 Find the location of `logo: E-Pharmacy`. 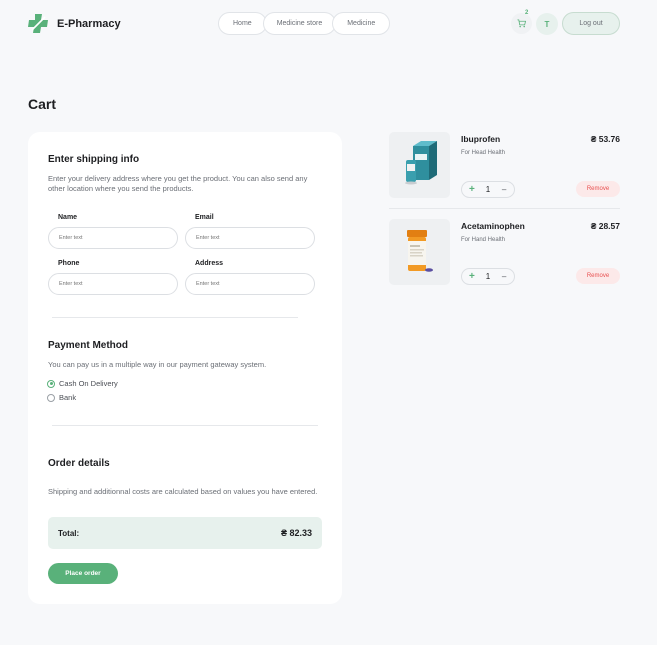

logo: E-Pharmacy is located at coordinates (74, 23).